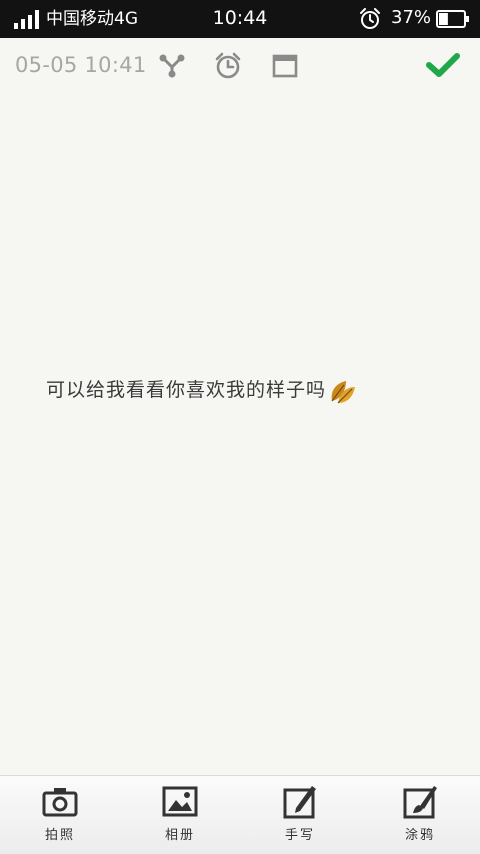 This screenshot has height=854, width=480. I want to click on note-text: 可以给我看看你喜欢我的样子吗, so click(186, 390).